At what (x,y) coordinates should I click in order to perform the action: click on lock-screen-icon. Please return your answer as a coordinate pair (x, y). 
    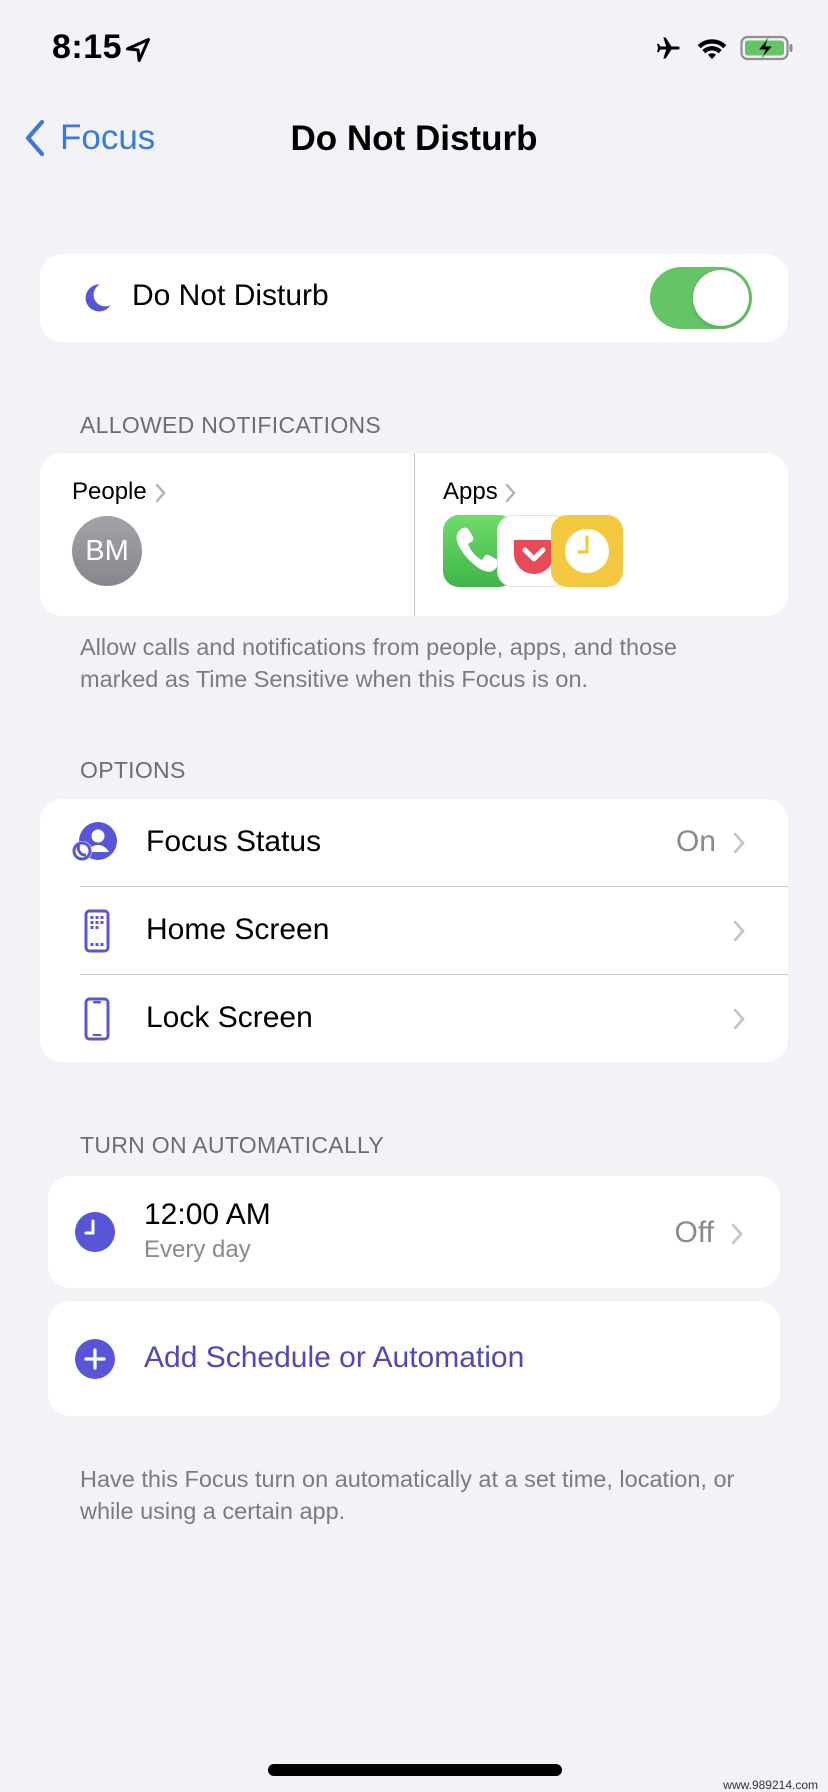
    Looking at the image, I should click on (97, 1019).